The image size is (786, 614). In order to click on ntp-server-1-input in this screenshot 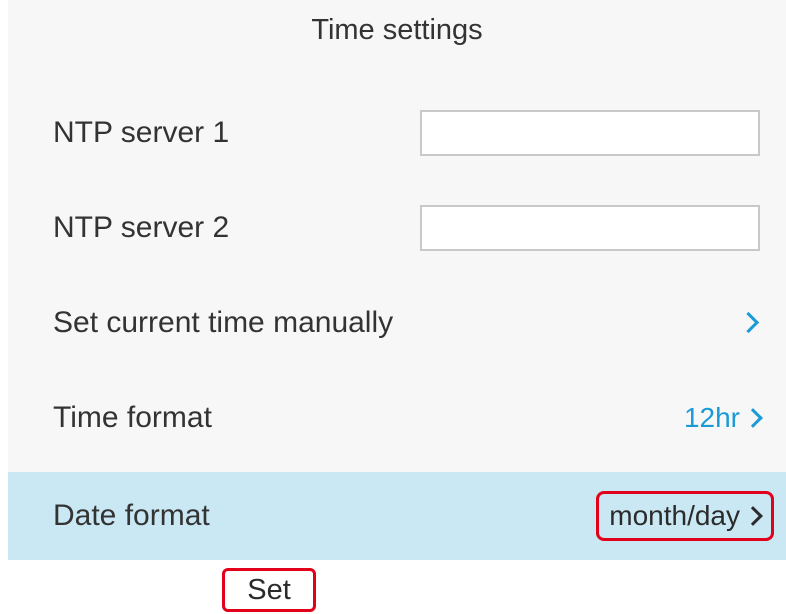, I will do `click(590, 133)`.